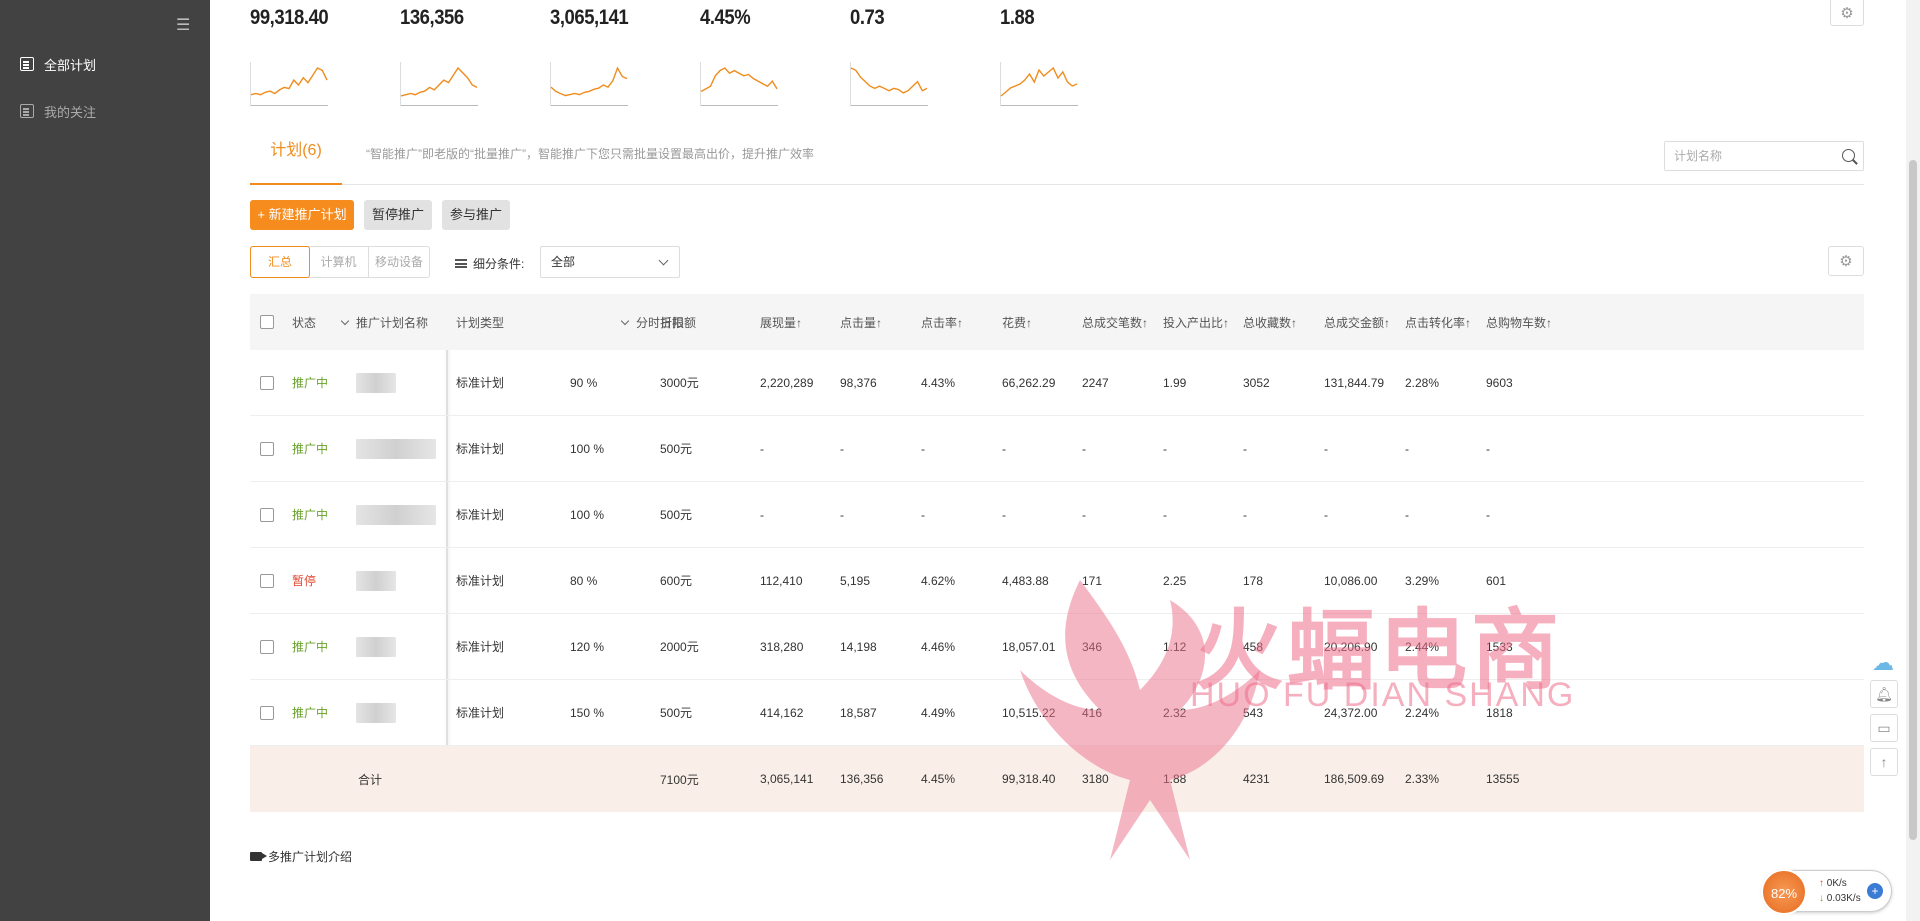 The width and height of the screenshot is (1920, 921). Describe the element at coordinates (1884, 762) in the screenshot. I see `back-to-top-icon: ↑` at that location.